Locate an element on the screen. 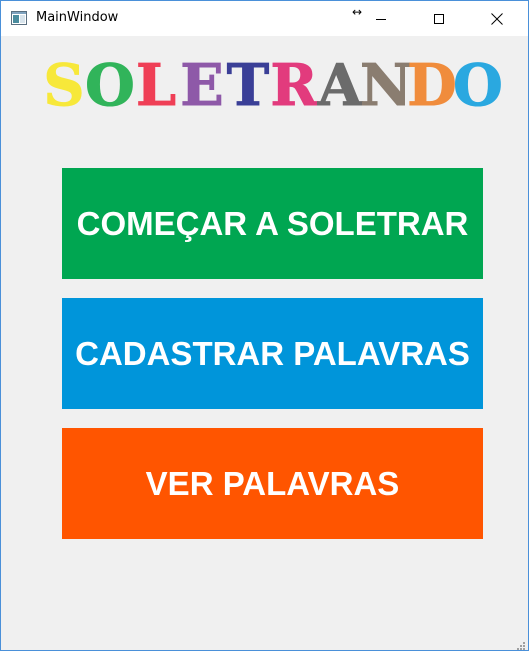  maximize-icon is located at coordinates (439, 18).